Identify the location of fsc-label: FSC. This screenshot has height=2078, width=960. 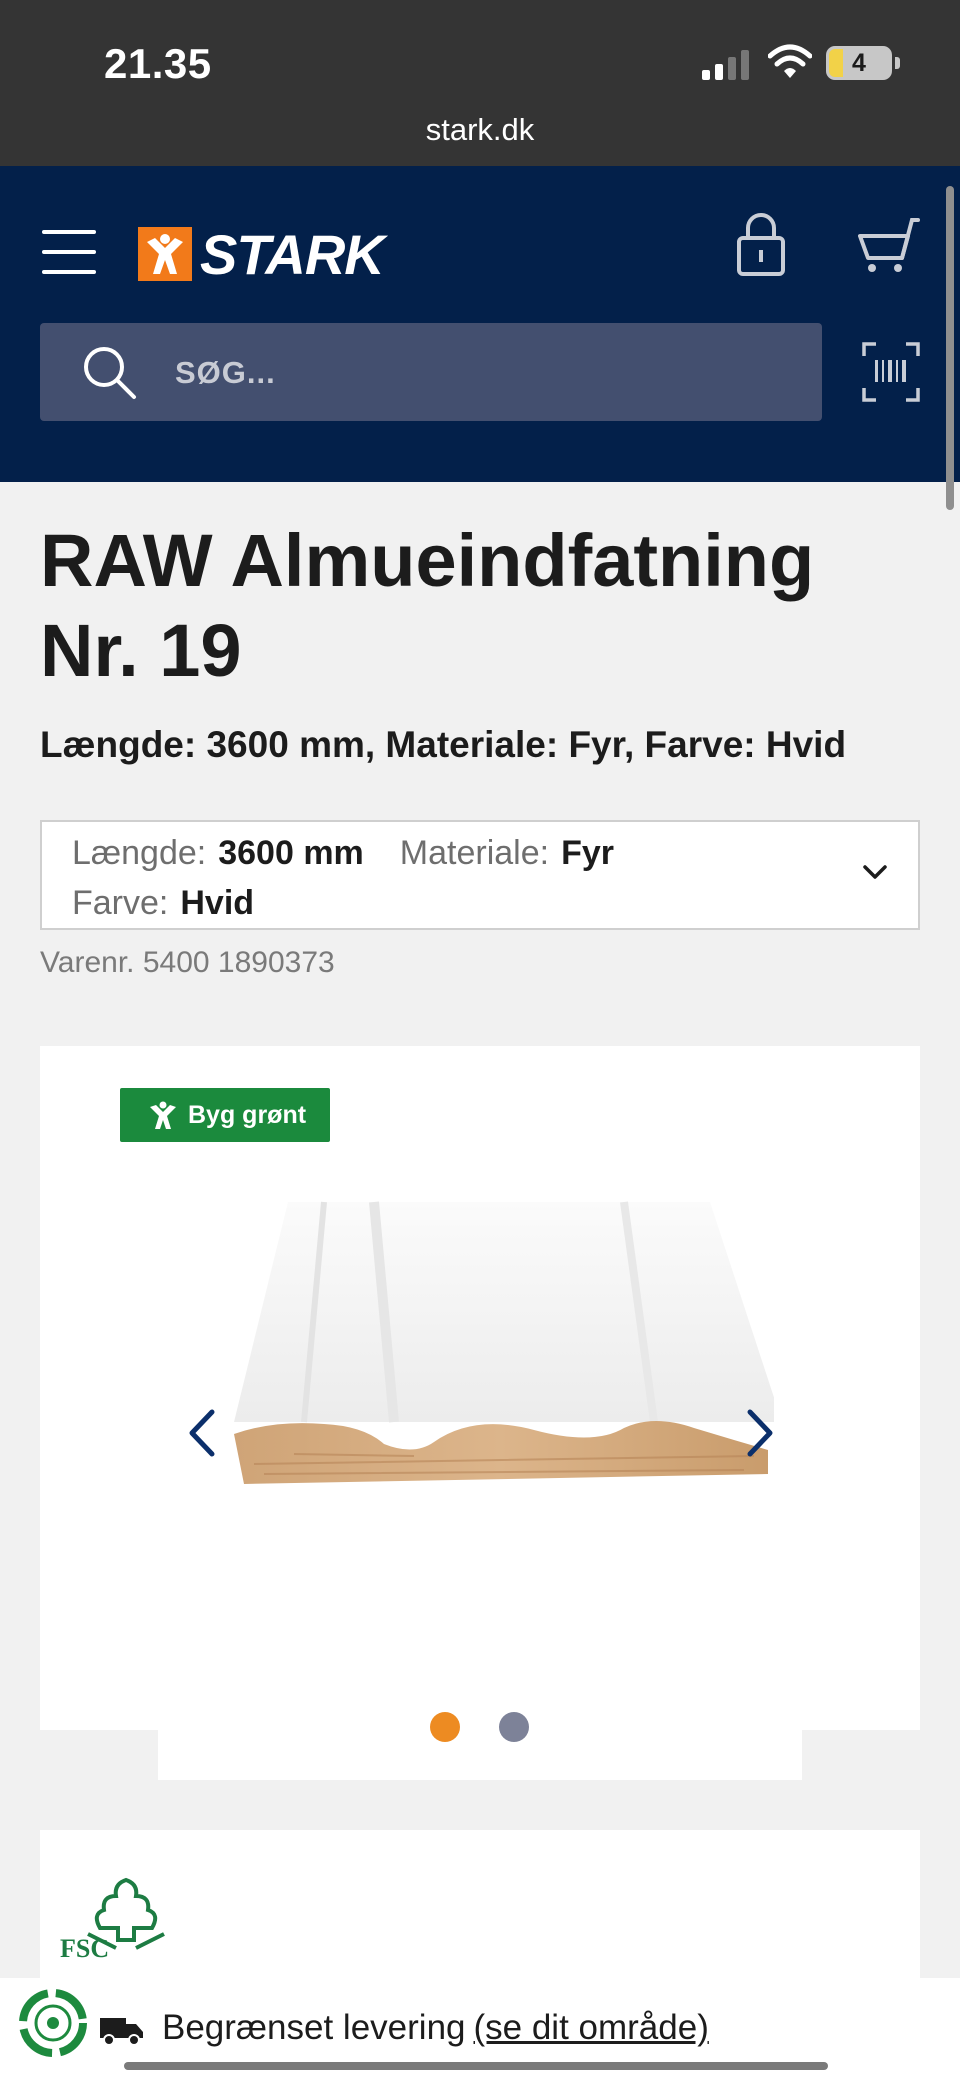
(85, 1948).